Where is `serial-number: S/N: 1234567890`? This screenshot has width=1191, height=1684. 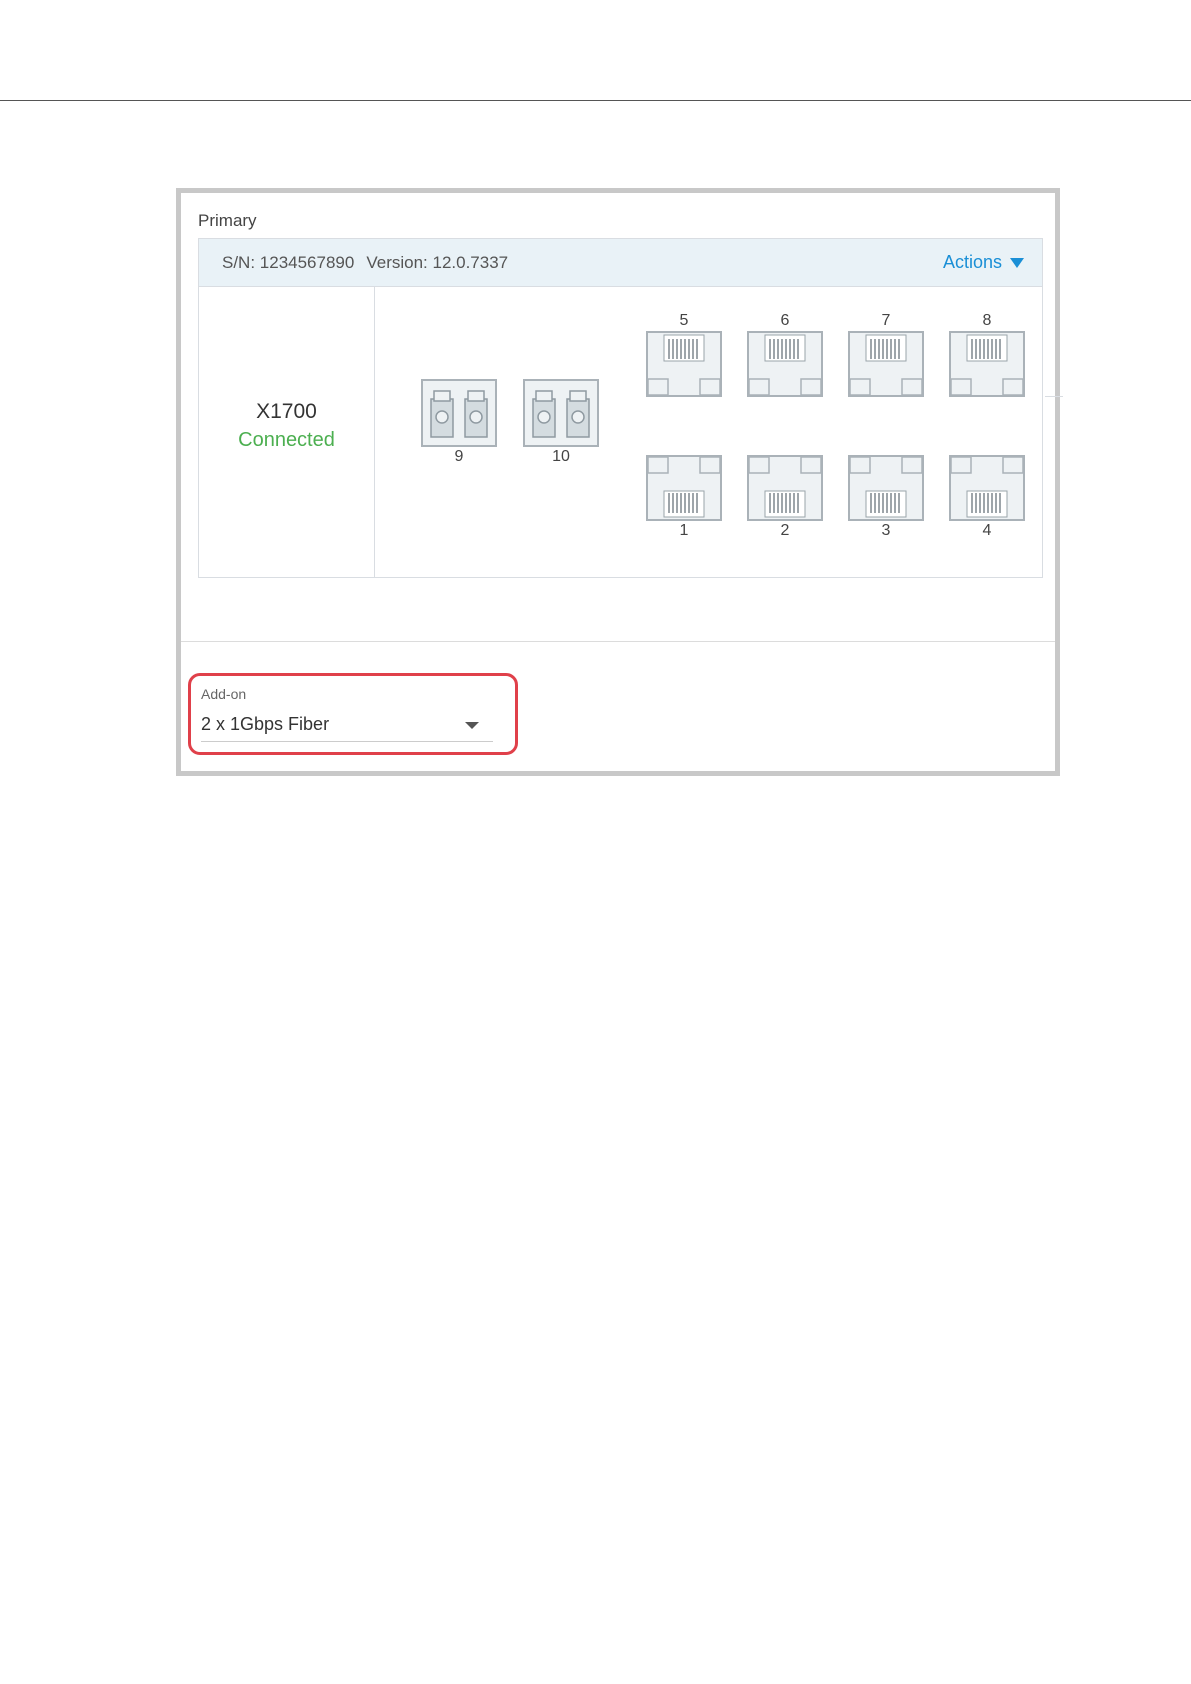
serial-number: S/N: 1234567890 is located at coordinates (288, 262).